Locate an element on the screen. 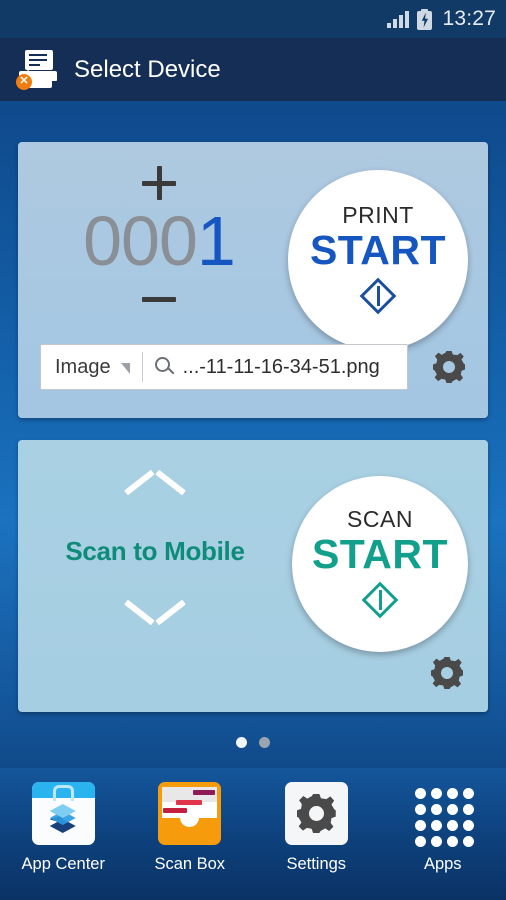 Image resolution: width=506 pixels, height=900 pixels. scan-destination-selector: Scan to Mobile is located at coordinates (155, 553).